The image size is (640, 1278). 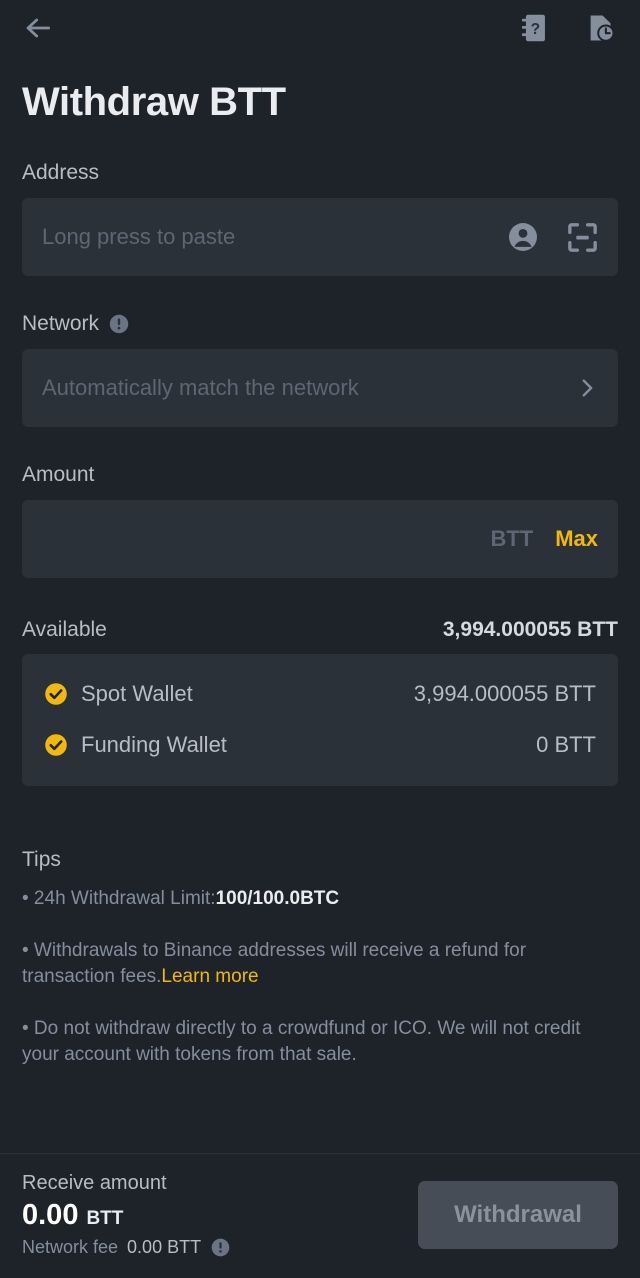 What do you see at coordinates (164, 1247) in the screenshot?
I see `network-fee-value: 0.00 BTT` at bounding box center [164, 1247].